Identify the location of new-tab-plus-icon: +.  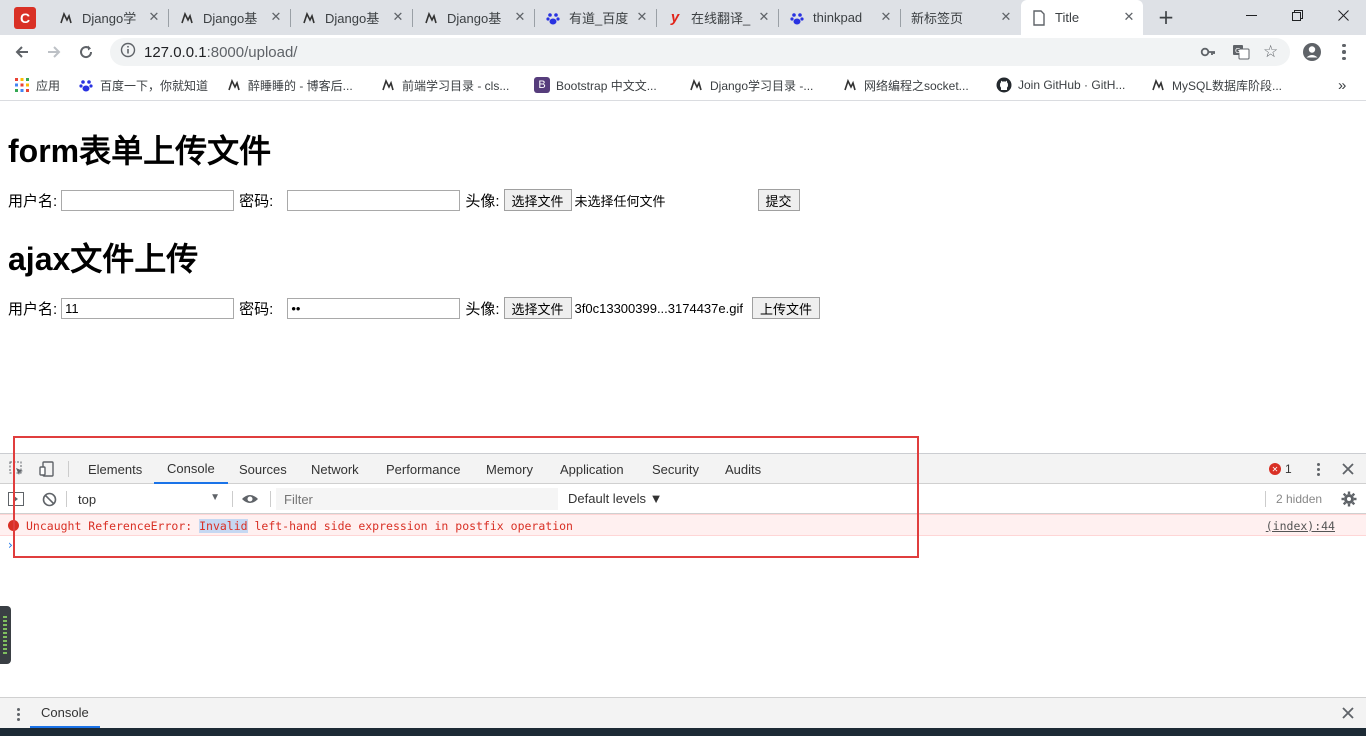
(1166, 17).